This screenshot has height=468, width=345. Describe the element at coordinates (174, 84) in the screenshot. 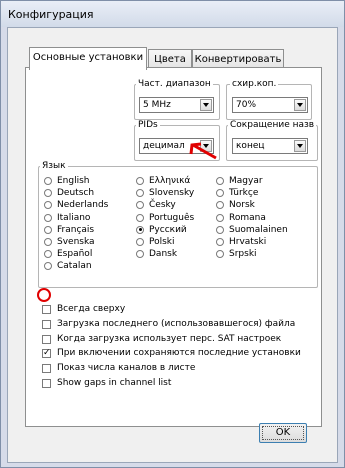

I see `freq-range-label: Част. диапазон` at that location.